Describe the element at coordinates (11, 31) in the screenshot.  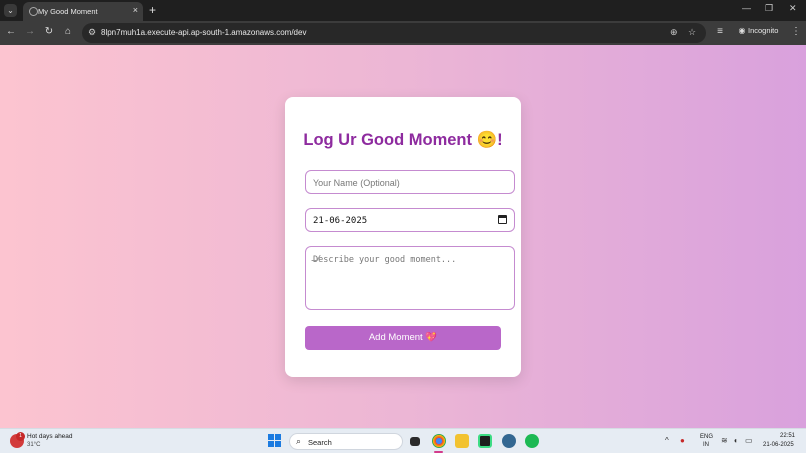
I see `back-icon: ←` at that location.